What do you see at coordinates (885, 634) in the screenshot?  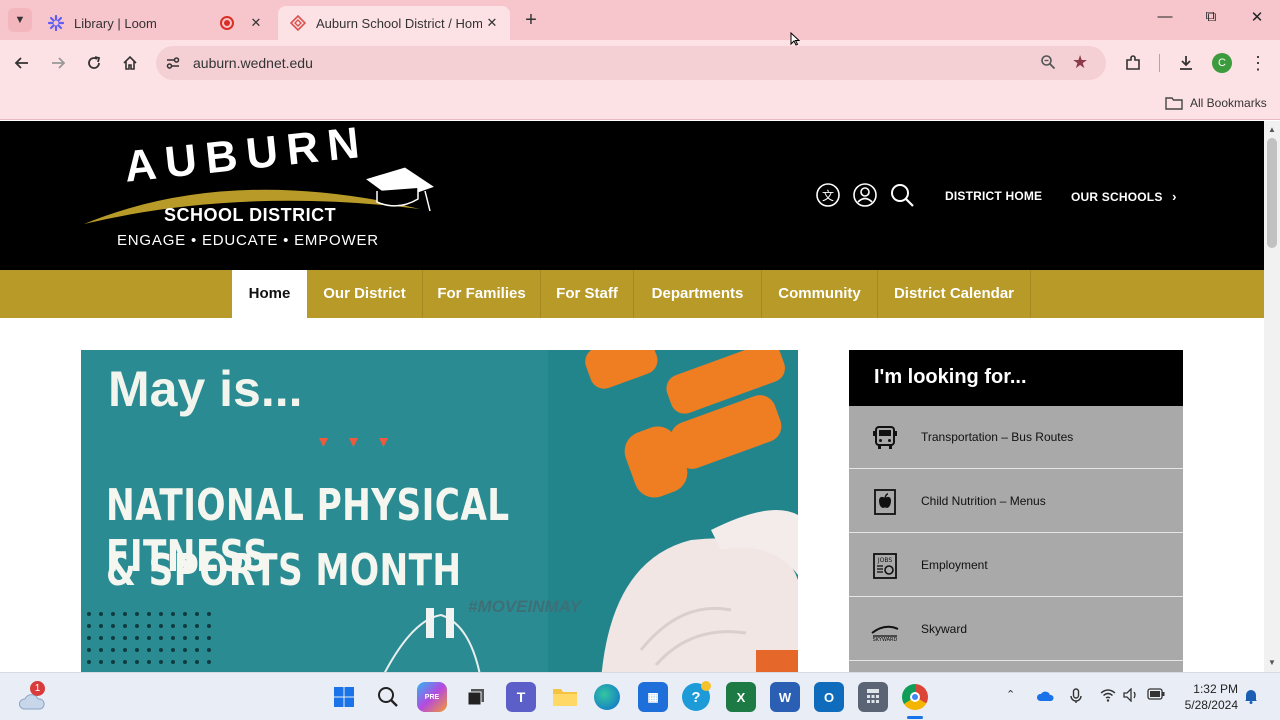 I see `skyward-icon: SKYWARD` at bounding box center [885, 634].